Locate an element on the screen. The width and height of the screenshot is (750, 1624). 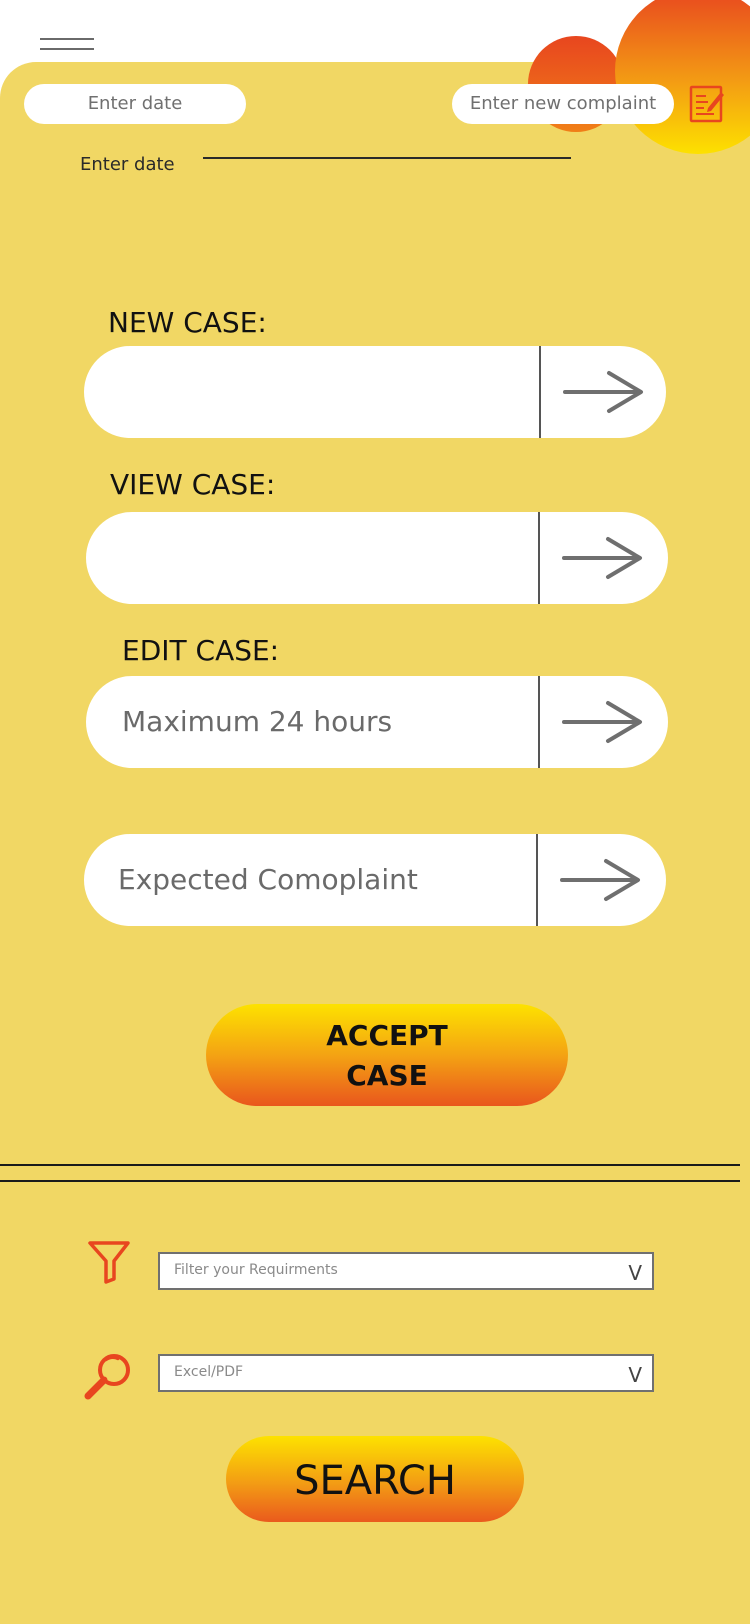
edit-note-icon is located at coordinates (707, 104).